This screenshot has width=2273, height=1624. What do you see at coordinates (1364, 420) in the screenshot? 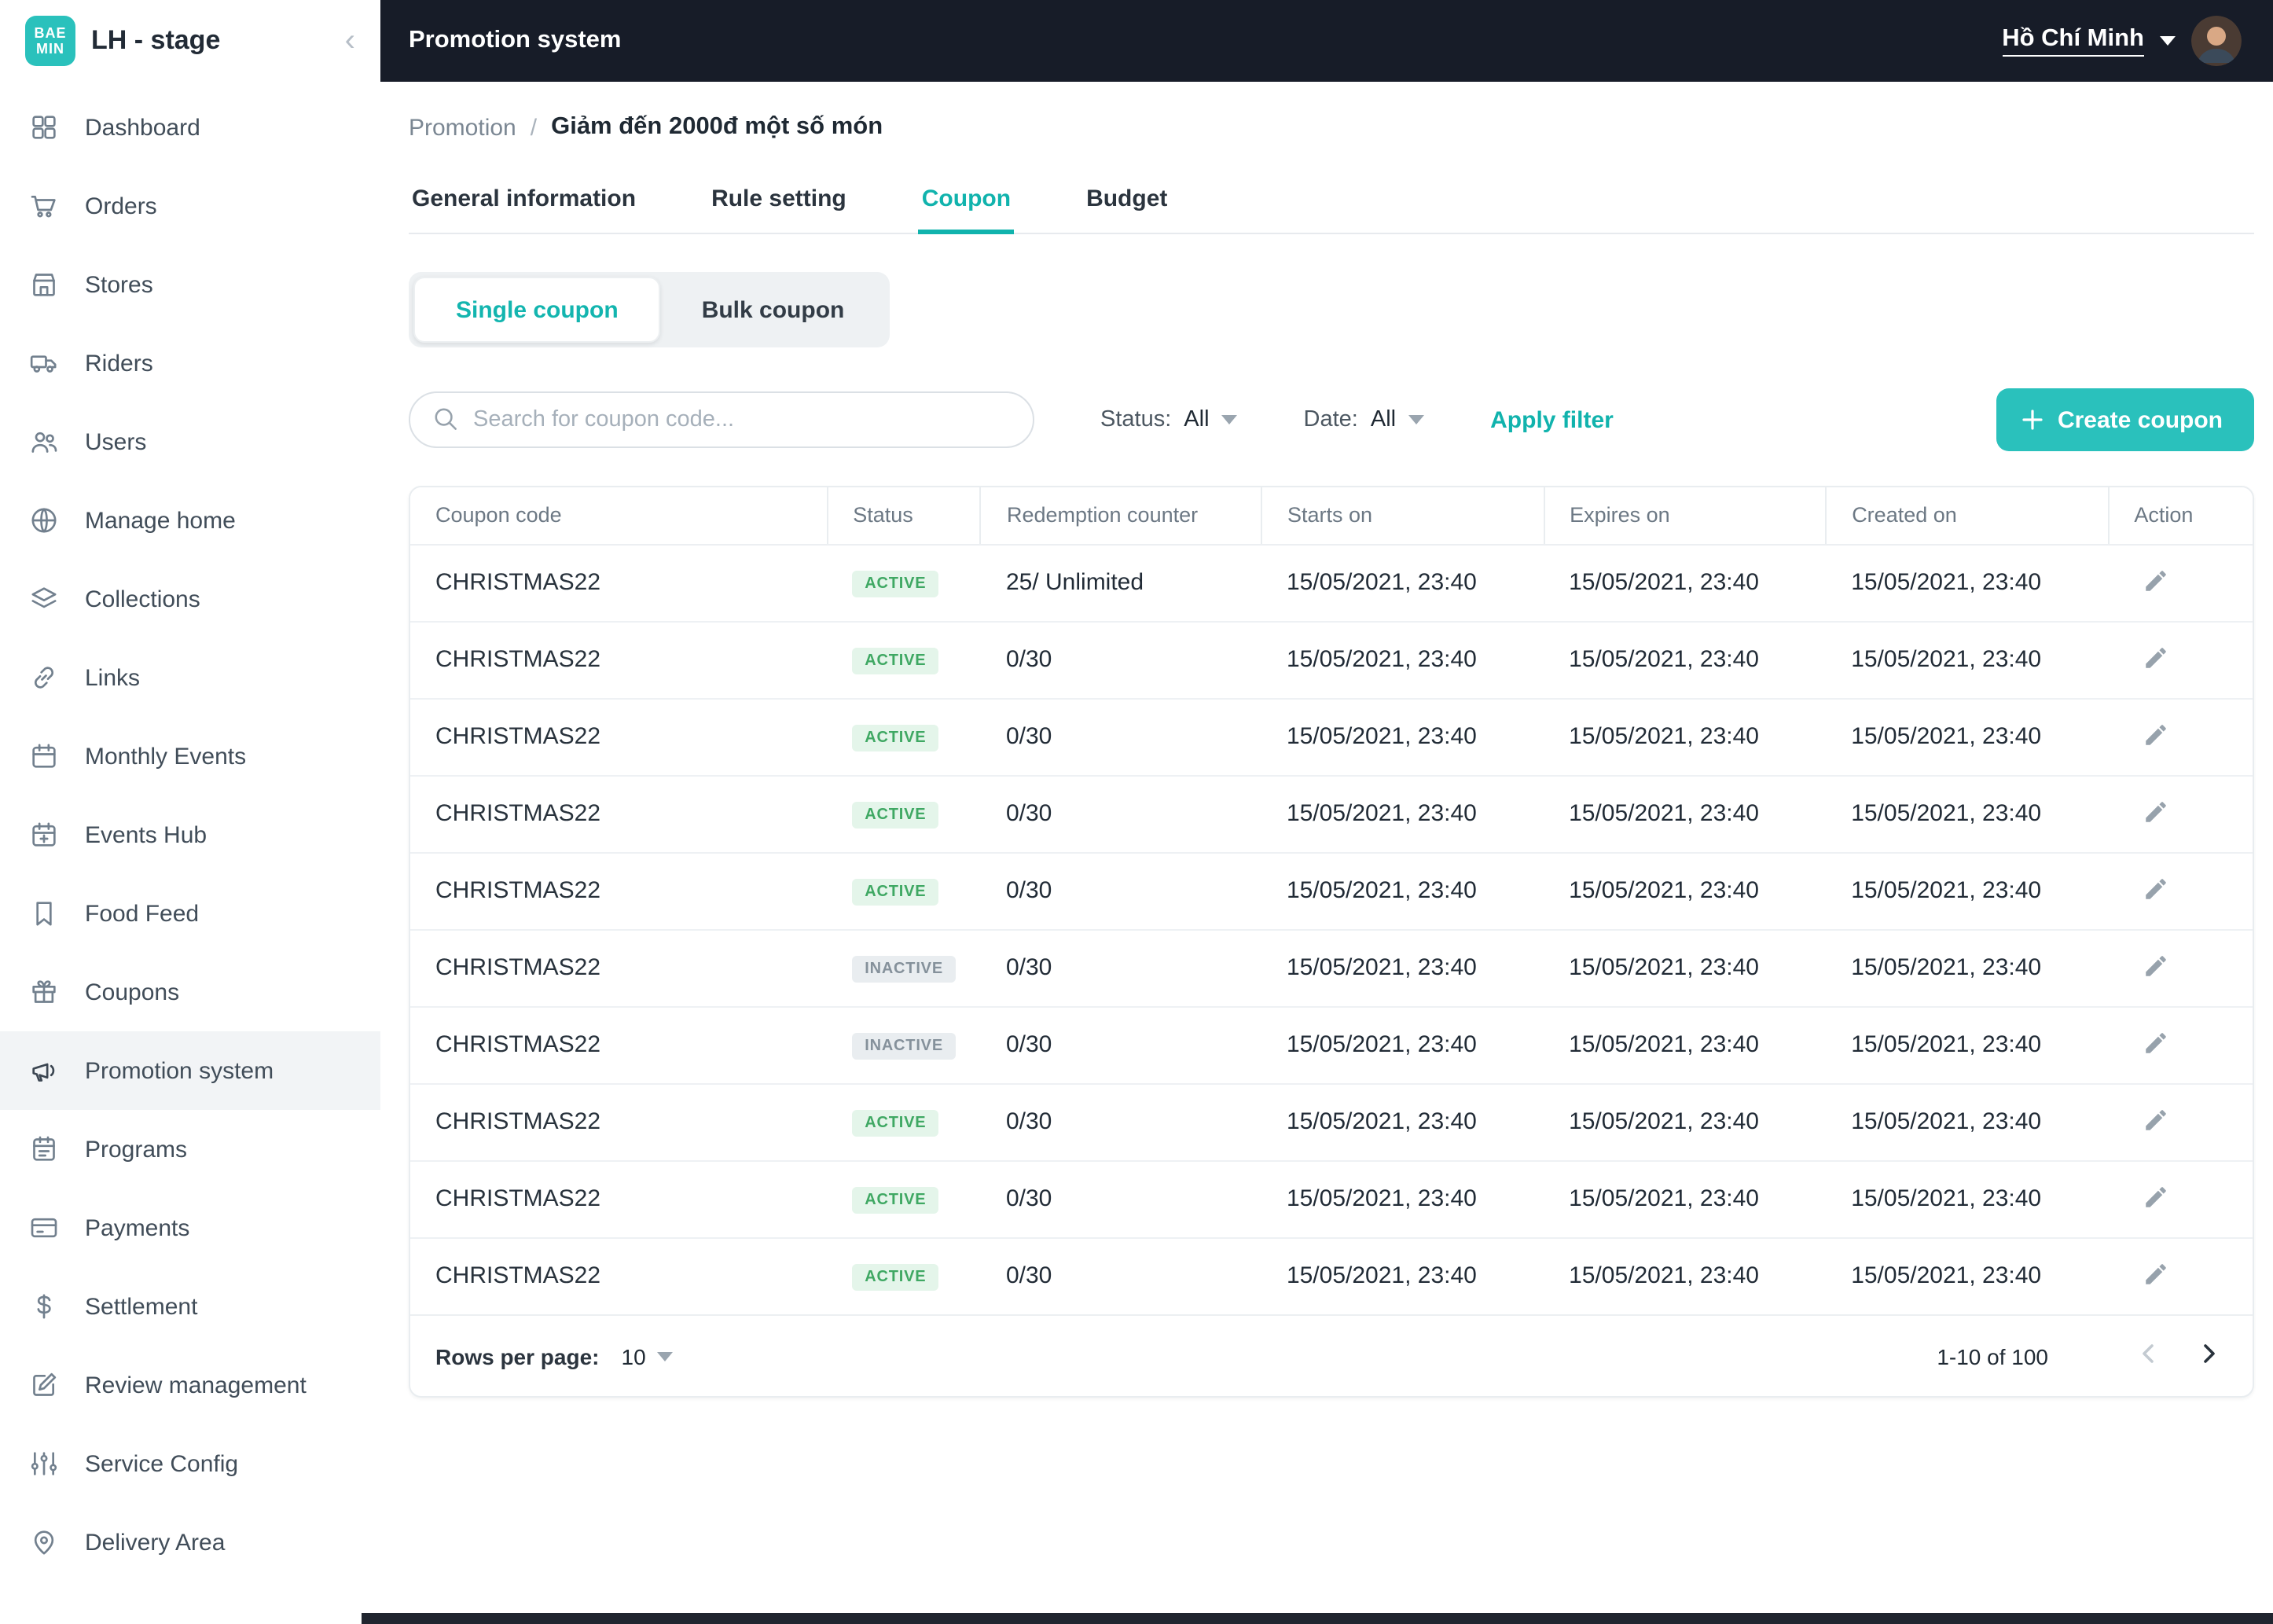
I see `date-filter: Date: All` at bounding box center [1364, 420].